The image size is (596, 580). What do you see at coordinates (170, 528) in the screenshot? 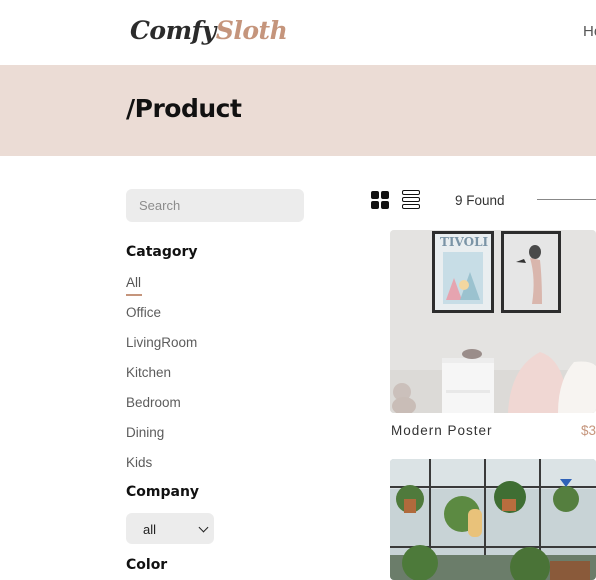
I see `company-select: all` at bounding box center [170, 528].